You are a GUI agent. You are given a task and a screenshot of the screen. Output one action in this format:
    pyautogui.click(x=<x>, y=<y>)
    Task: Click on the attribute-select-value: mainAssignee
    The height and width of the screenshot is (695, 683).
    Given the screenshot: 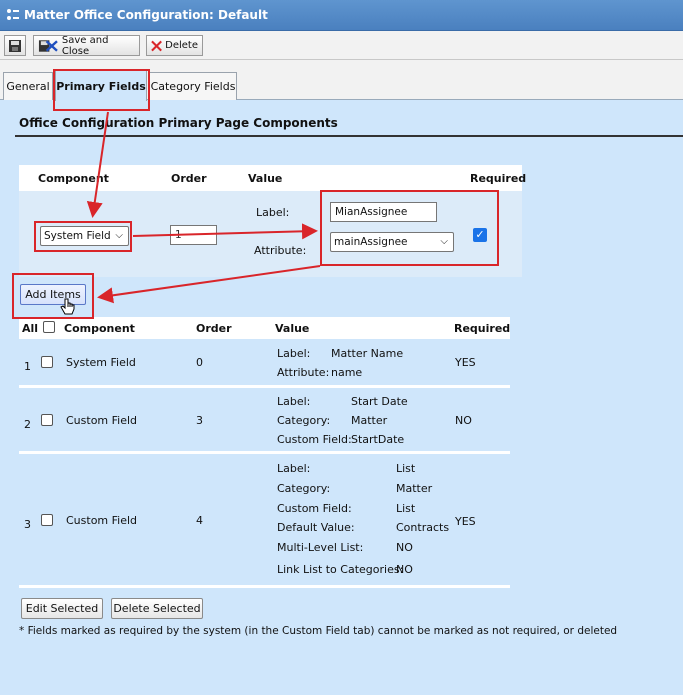 What is the action you would take?
    pyautogui.click(x=371, y=242)
    